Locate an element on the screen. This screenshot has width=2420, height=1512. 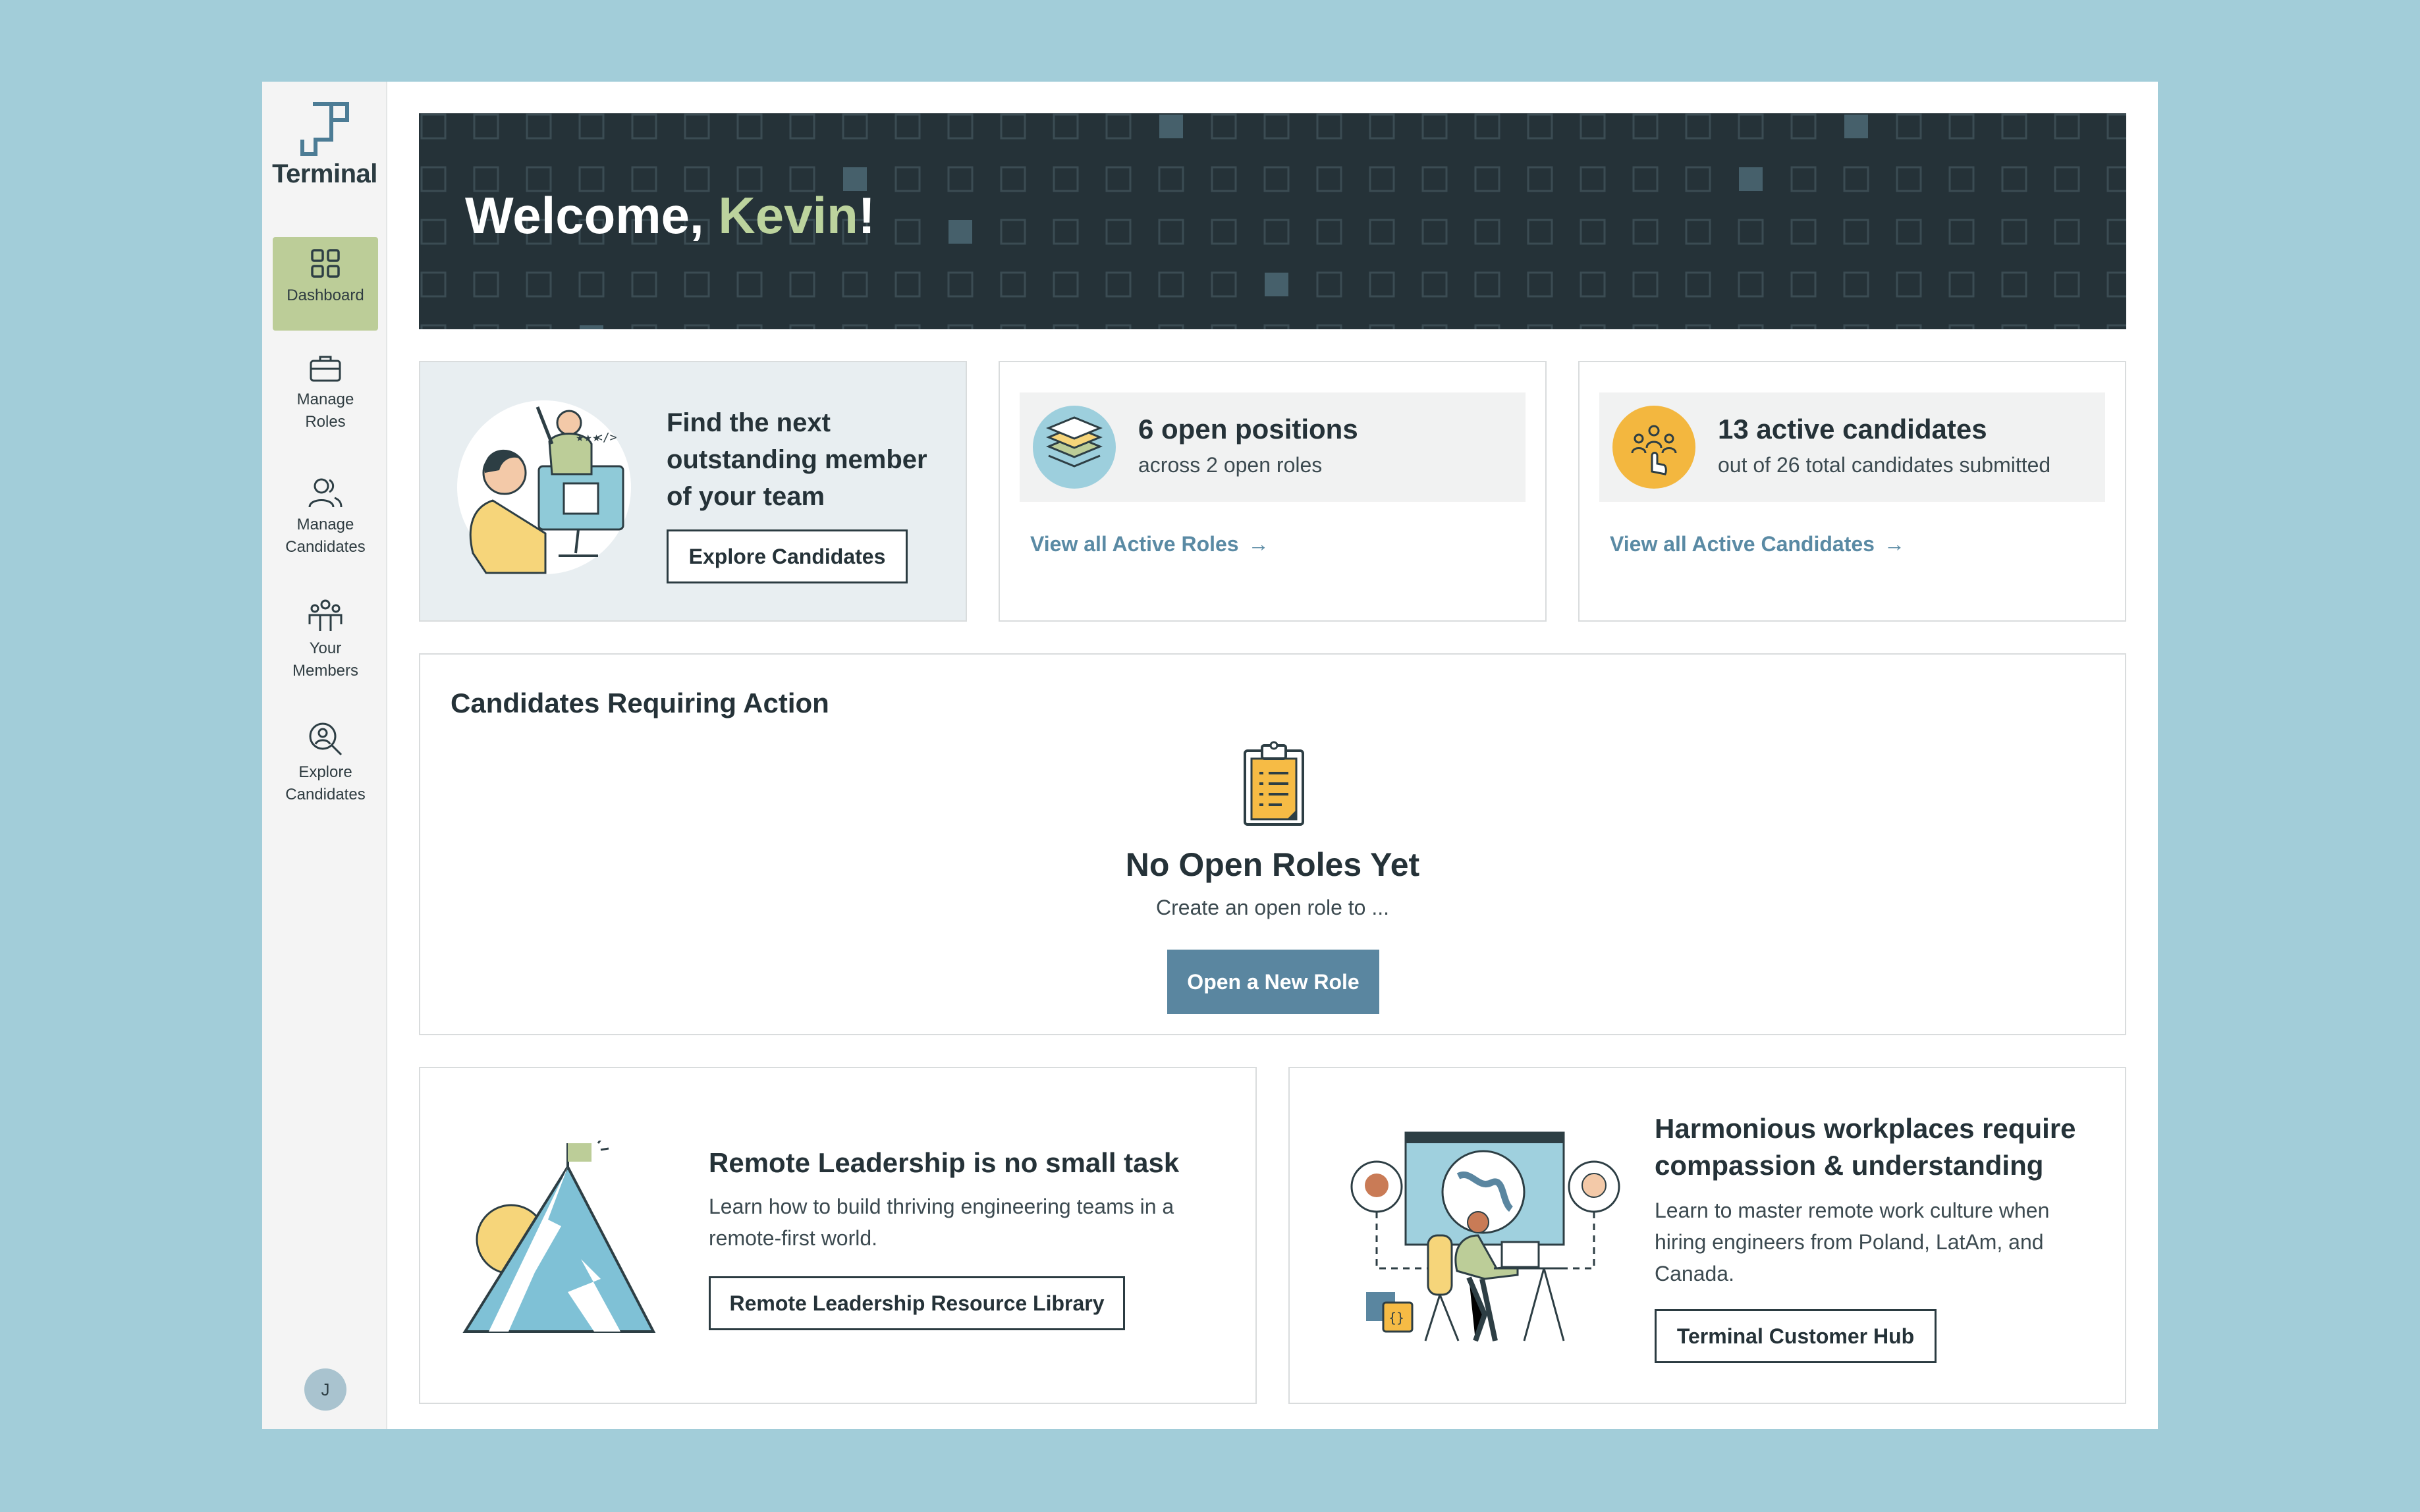
sidebar-item-manage-candidates: Manage Candidates is located at coordinates (325, 512).